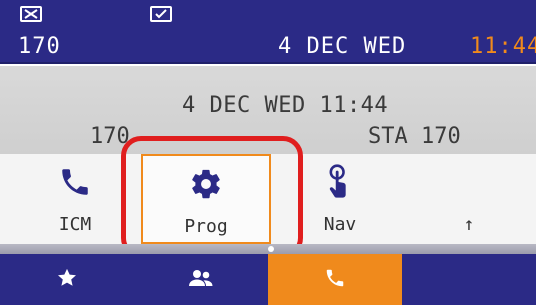 The image size is (536, 305). What do you see at coordinates (161, 14) in the screenshot?
I see `message-icon` at bounding box center [161, 14].